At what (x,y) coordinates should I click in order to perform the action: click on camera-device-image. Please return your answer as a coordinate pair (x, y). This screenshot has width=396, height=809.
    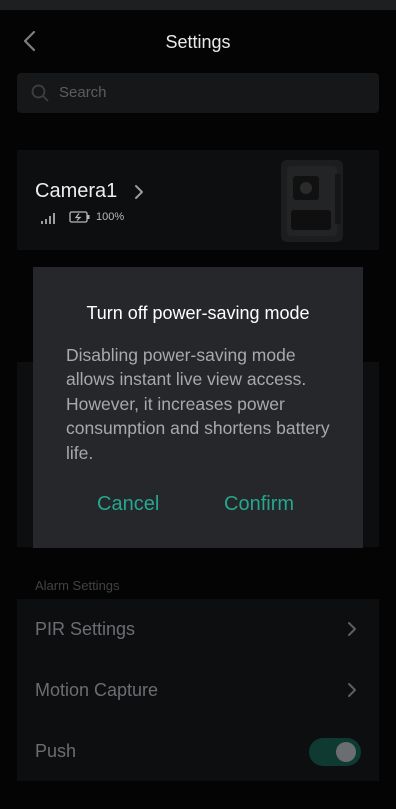
    Looking at the image, I should click on (312, 201).